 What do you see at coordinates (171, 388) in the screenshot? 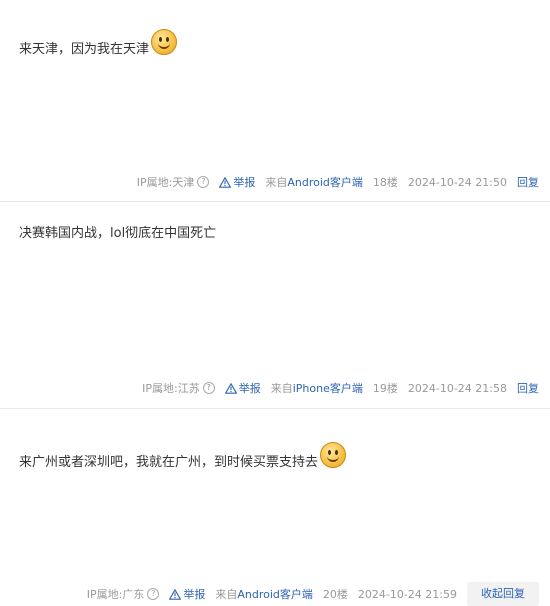
I see `ip-location-label: IP属地:江苏` at bounding box center [171, 388].